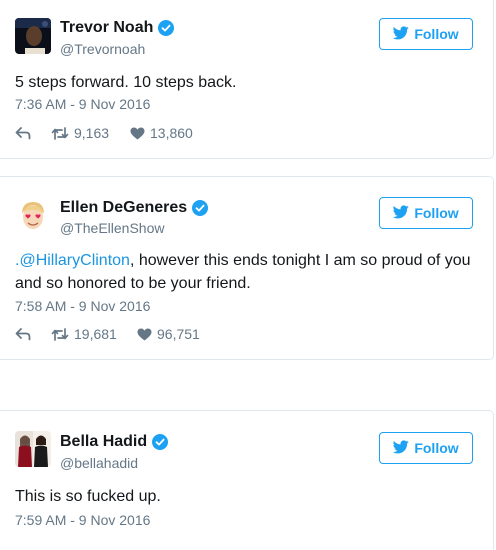  Describe the element at coordinates (99, 463) in the screenshot. I see `user-handle: @bellahadid` at that location.